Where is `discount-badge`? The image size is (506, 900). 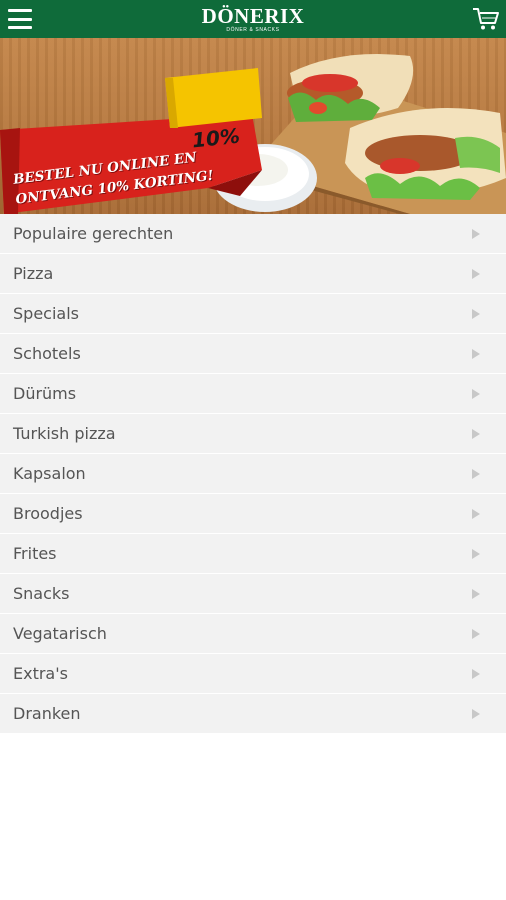
discount-badge is located at coordinates (213, 98).